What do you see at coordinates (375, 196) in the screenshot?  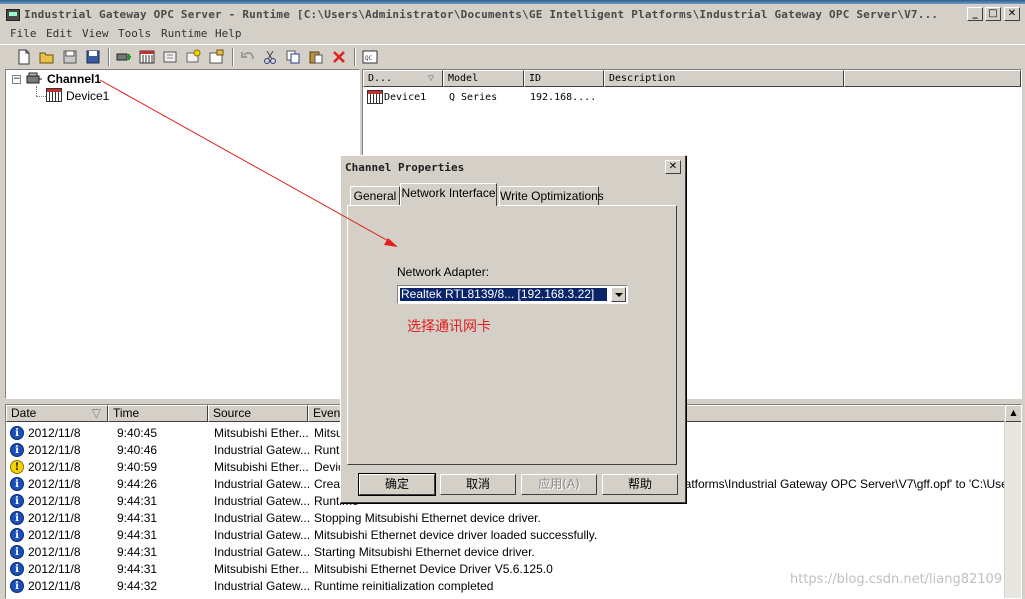 I see `tab-general: General` at bounding box center [375, 196].